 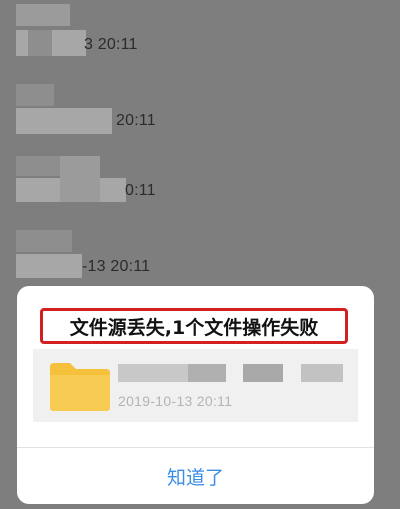 I want to click on list-item: 3 20:11, so click(x=200, y=35).